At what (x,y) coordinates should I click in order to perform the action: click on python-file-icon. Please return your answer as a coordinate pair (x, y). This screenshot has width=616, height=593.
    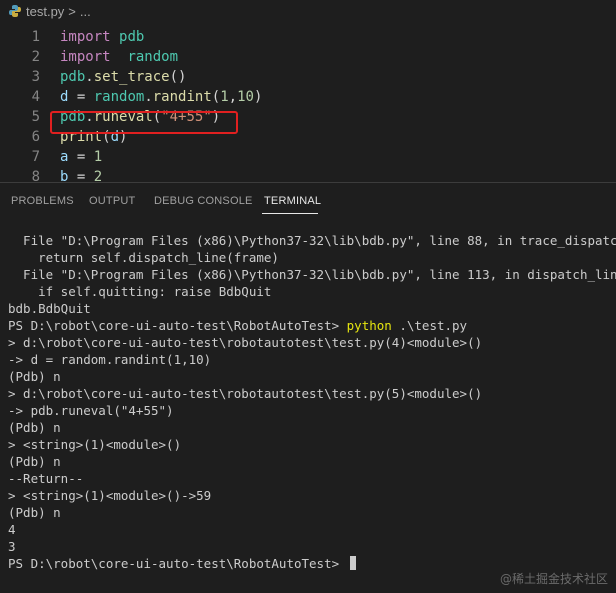
    Looking at the image, I should click on (15, 11).